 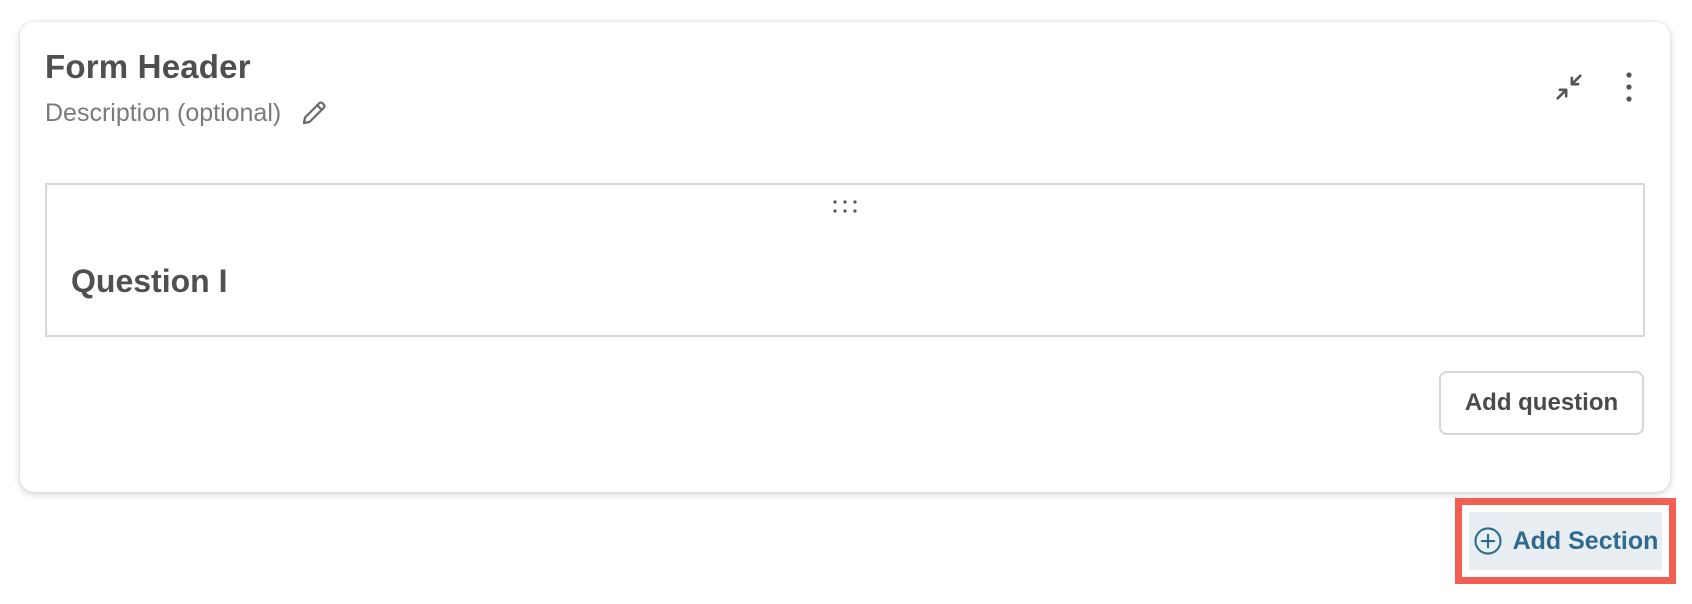 What do you see at coordinates (314, 113) in the screenshot?
I see `pencil-icon` at bounding box center [314, 113].